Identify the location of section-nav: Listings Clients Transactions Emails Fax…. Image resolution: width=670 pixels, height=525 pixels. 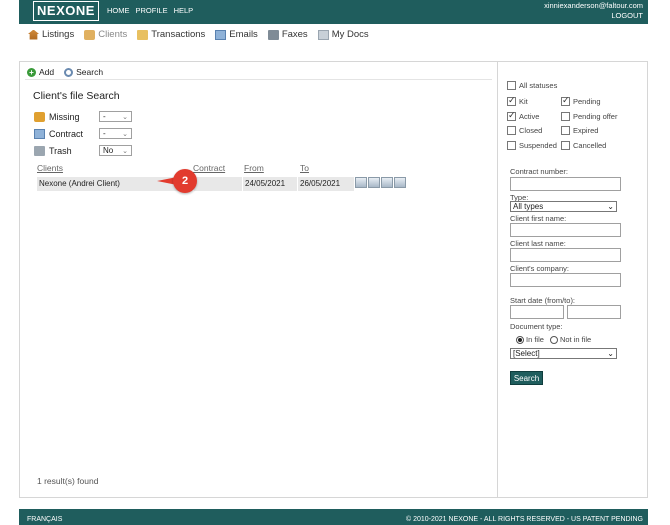
(198, 34).